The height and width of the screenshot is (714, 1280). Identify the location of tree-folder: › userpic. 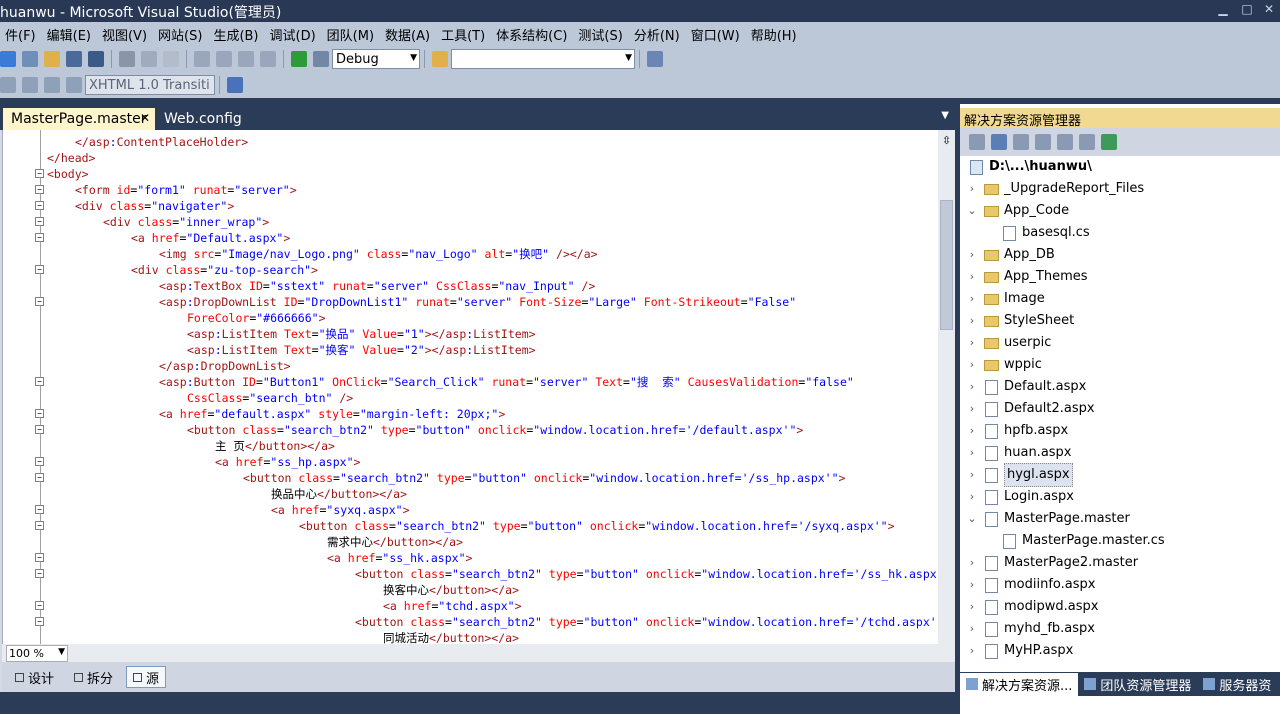
(1009, 343).